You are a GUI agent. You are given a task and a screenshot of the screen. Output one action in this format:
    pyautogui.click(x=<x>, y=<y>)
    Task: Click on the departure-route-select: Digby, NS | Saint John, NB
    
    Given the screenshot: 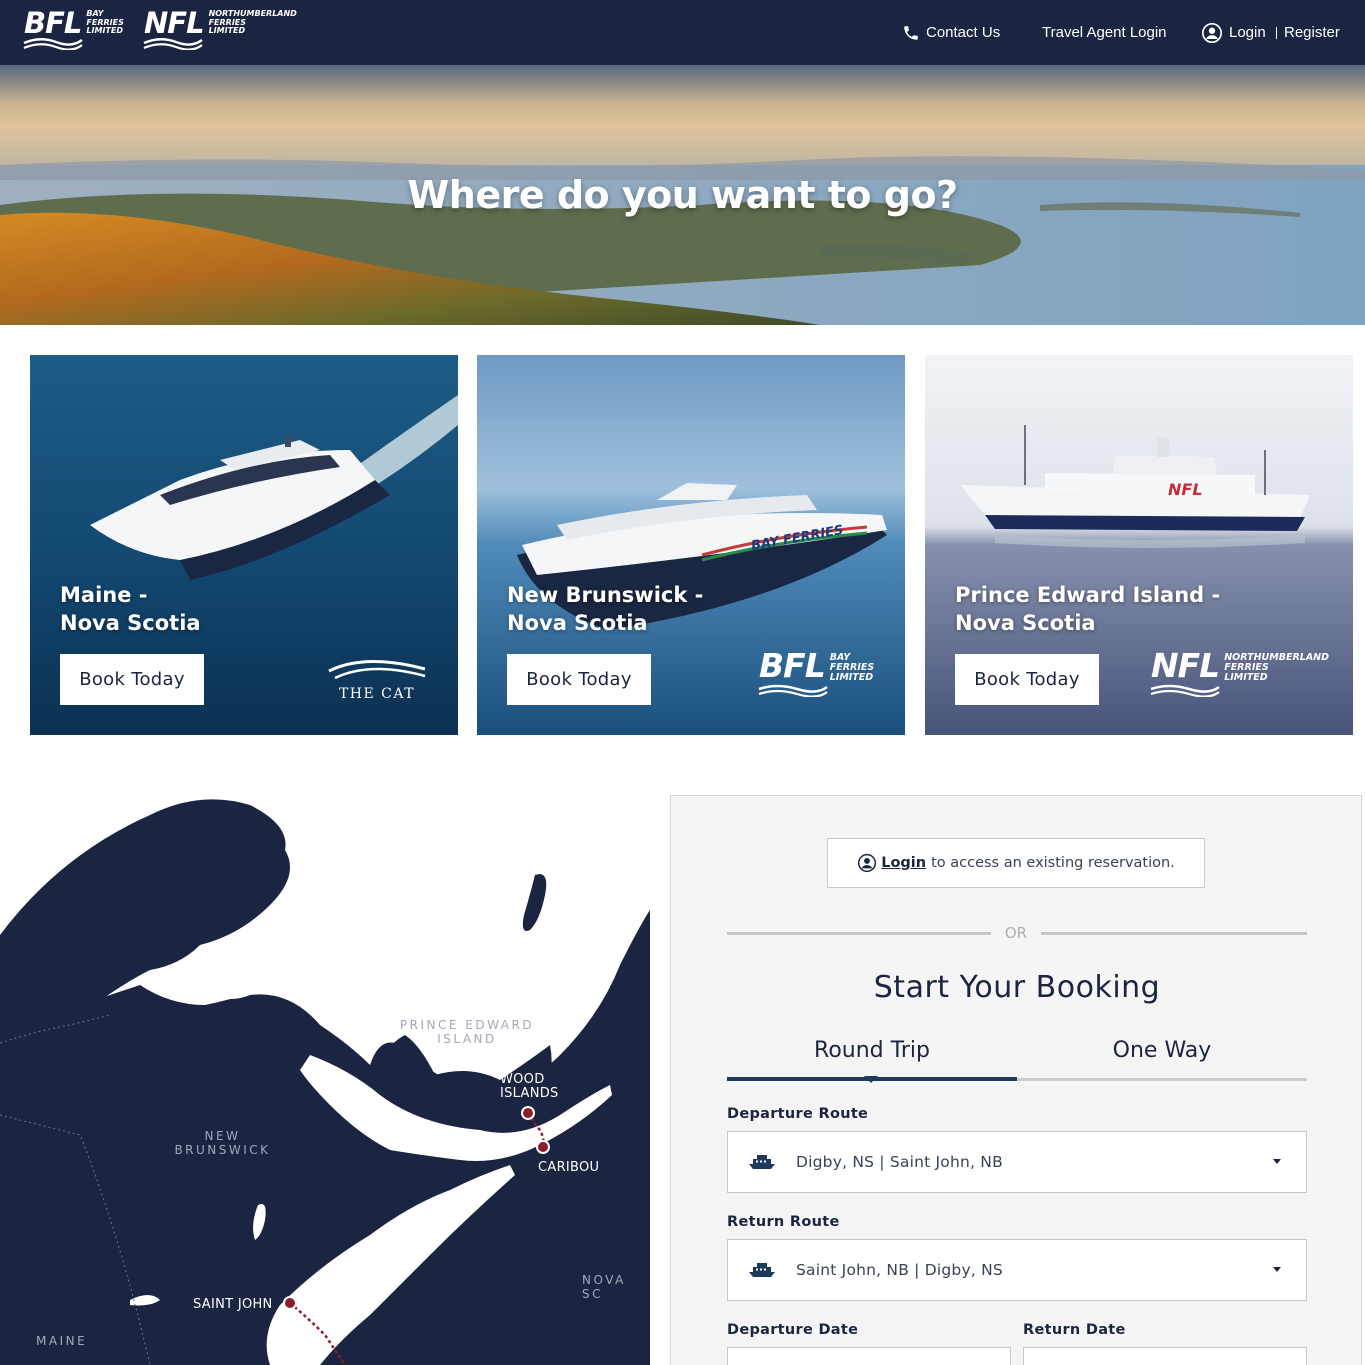 What is the action you would take?
    pyautogui.click(x=1017, y=1162)
    